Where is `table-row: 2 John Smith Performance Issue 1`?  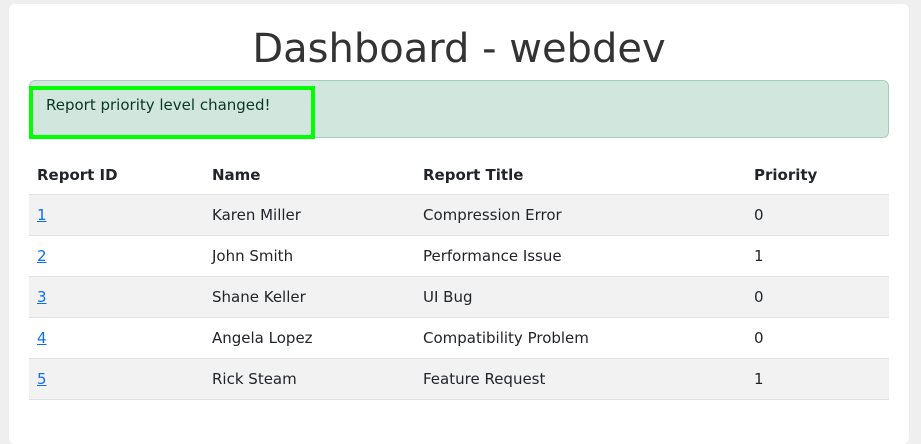
table-row: 2 John Smith Performance Issue 1 is located at coordinates (459, 256).